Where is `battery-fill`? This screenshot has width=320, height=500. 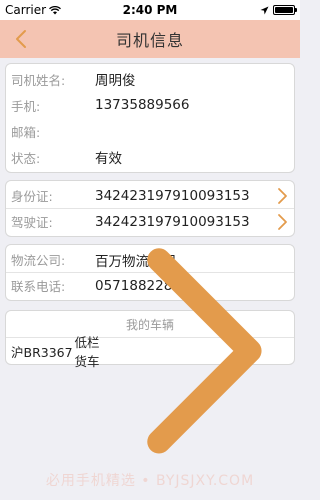 battery-fill is located at coordinates (283, 10).